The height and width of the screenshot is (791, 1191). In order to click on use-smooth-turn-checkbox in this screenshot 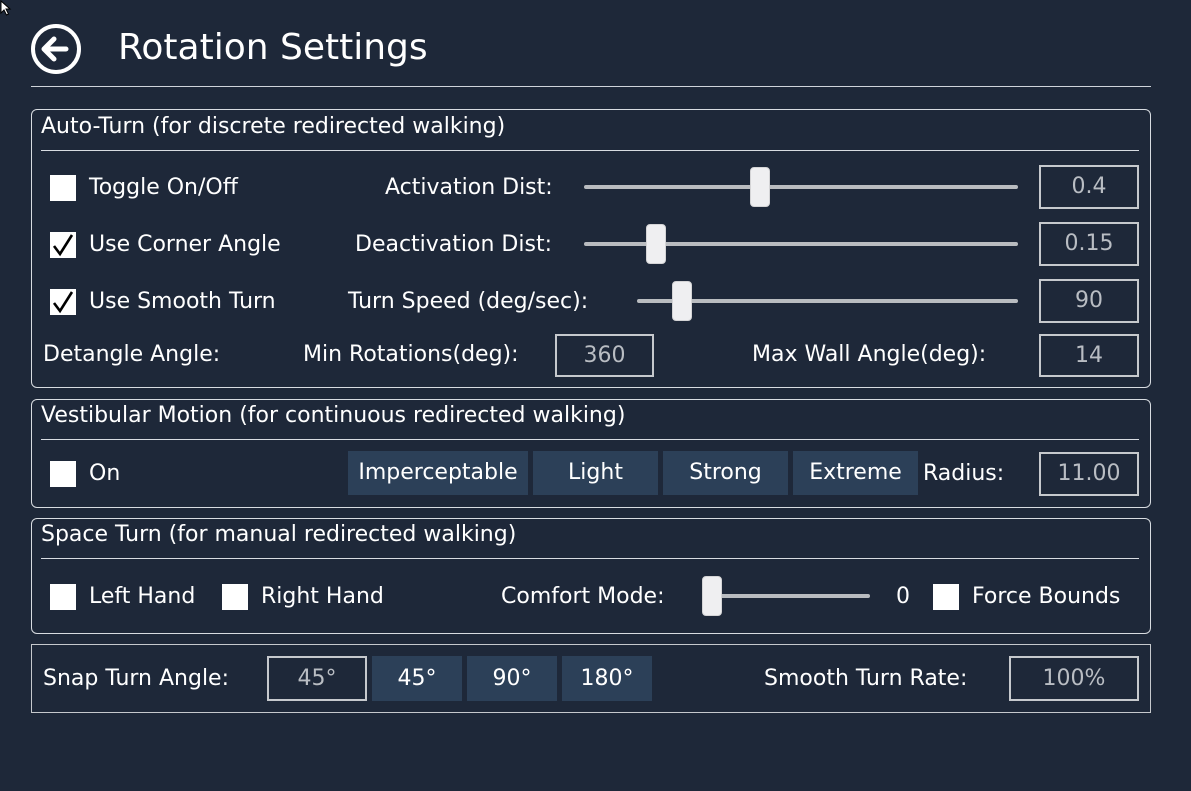, I will do `click(63, 302)`.